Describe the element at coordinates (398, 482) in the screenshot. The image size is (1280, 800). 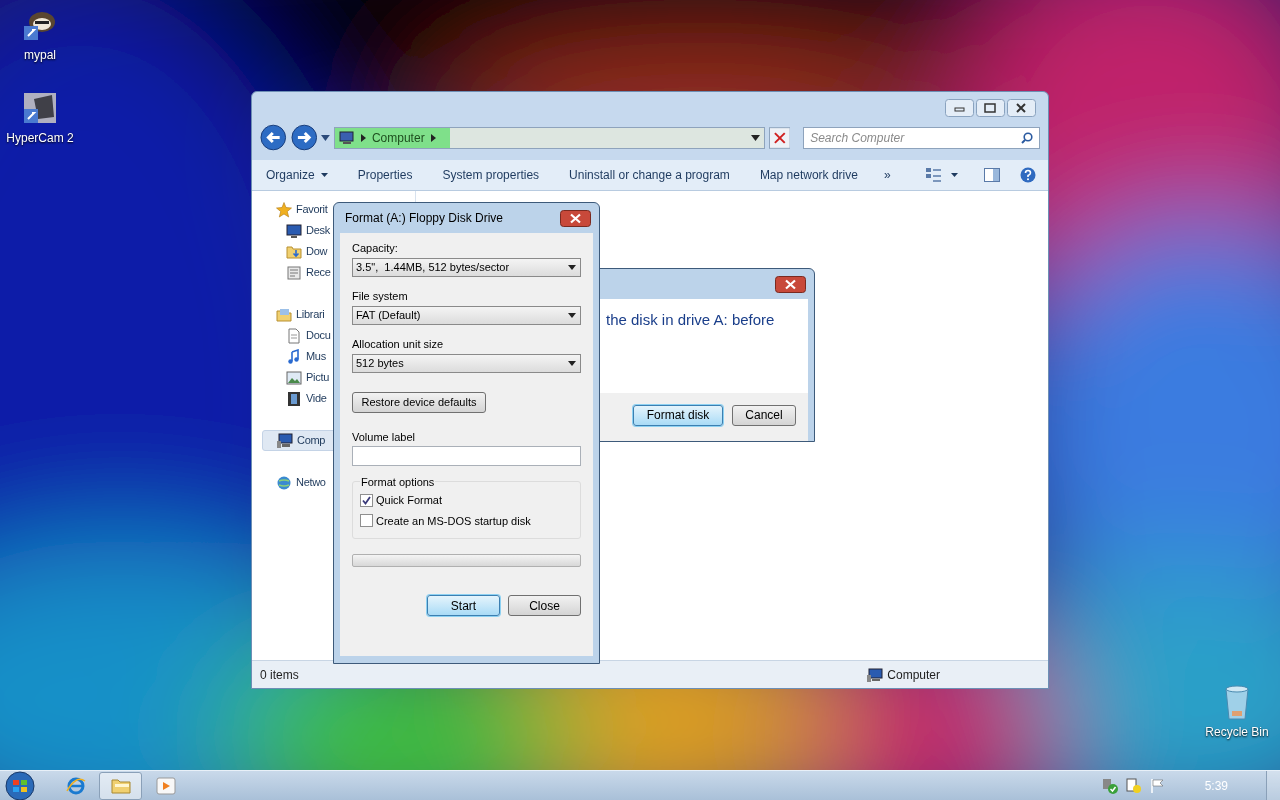
I see `group-title: Format options` at that location.